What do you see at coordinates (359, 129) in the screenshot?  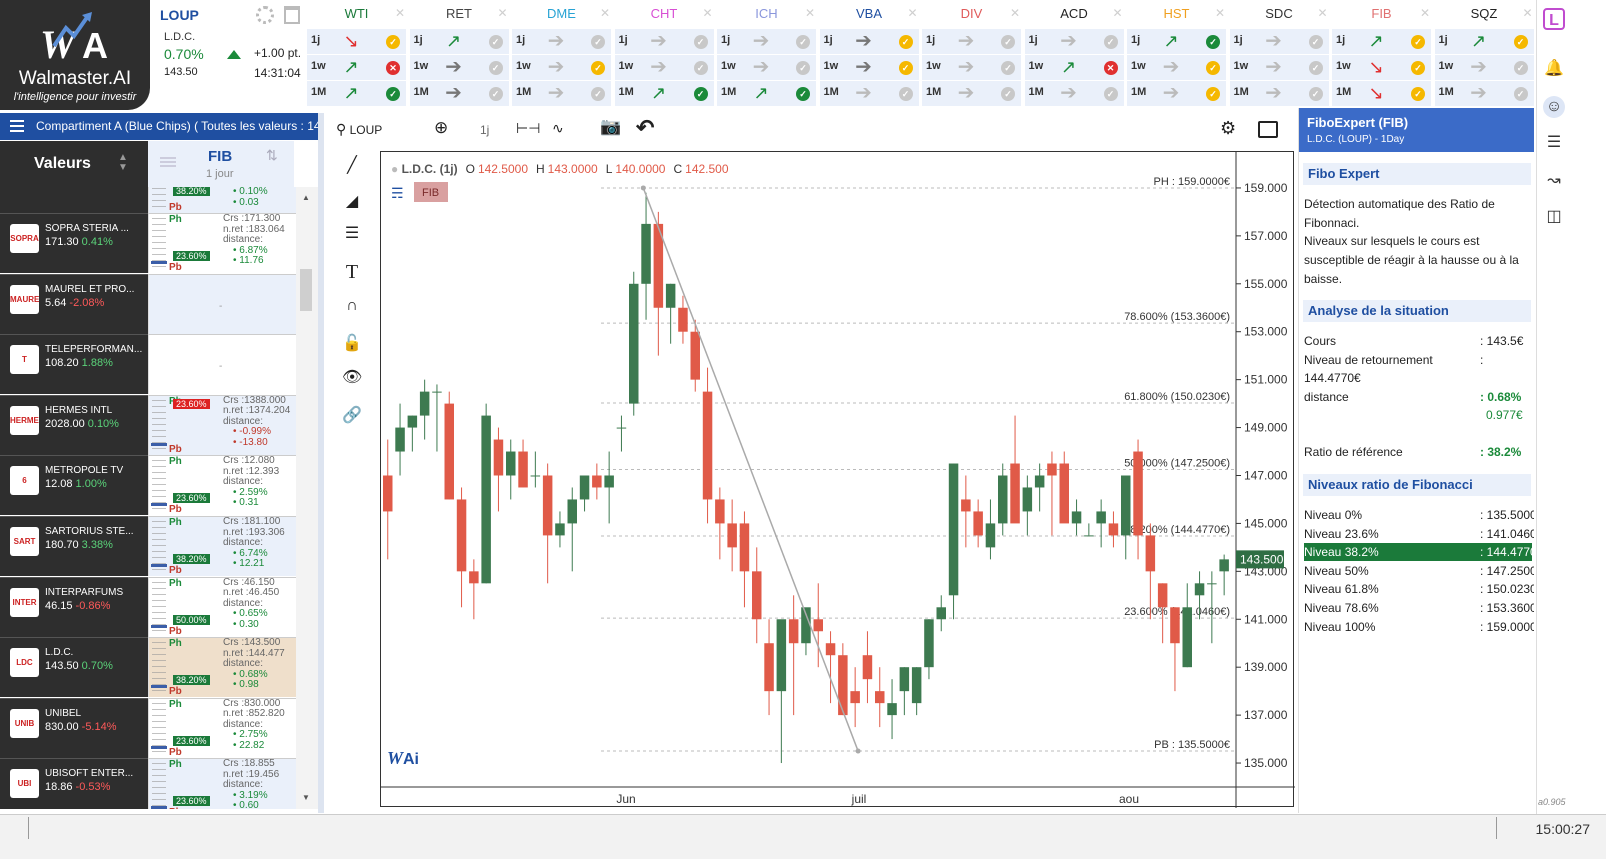 I see `chart-search: ⚲ LOUP` at bounding box center [359, 129].